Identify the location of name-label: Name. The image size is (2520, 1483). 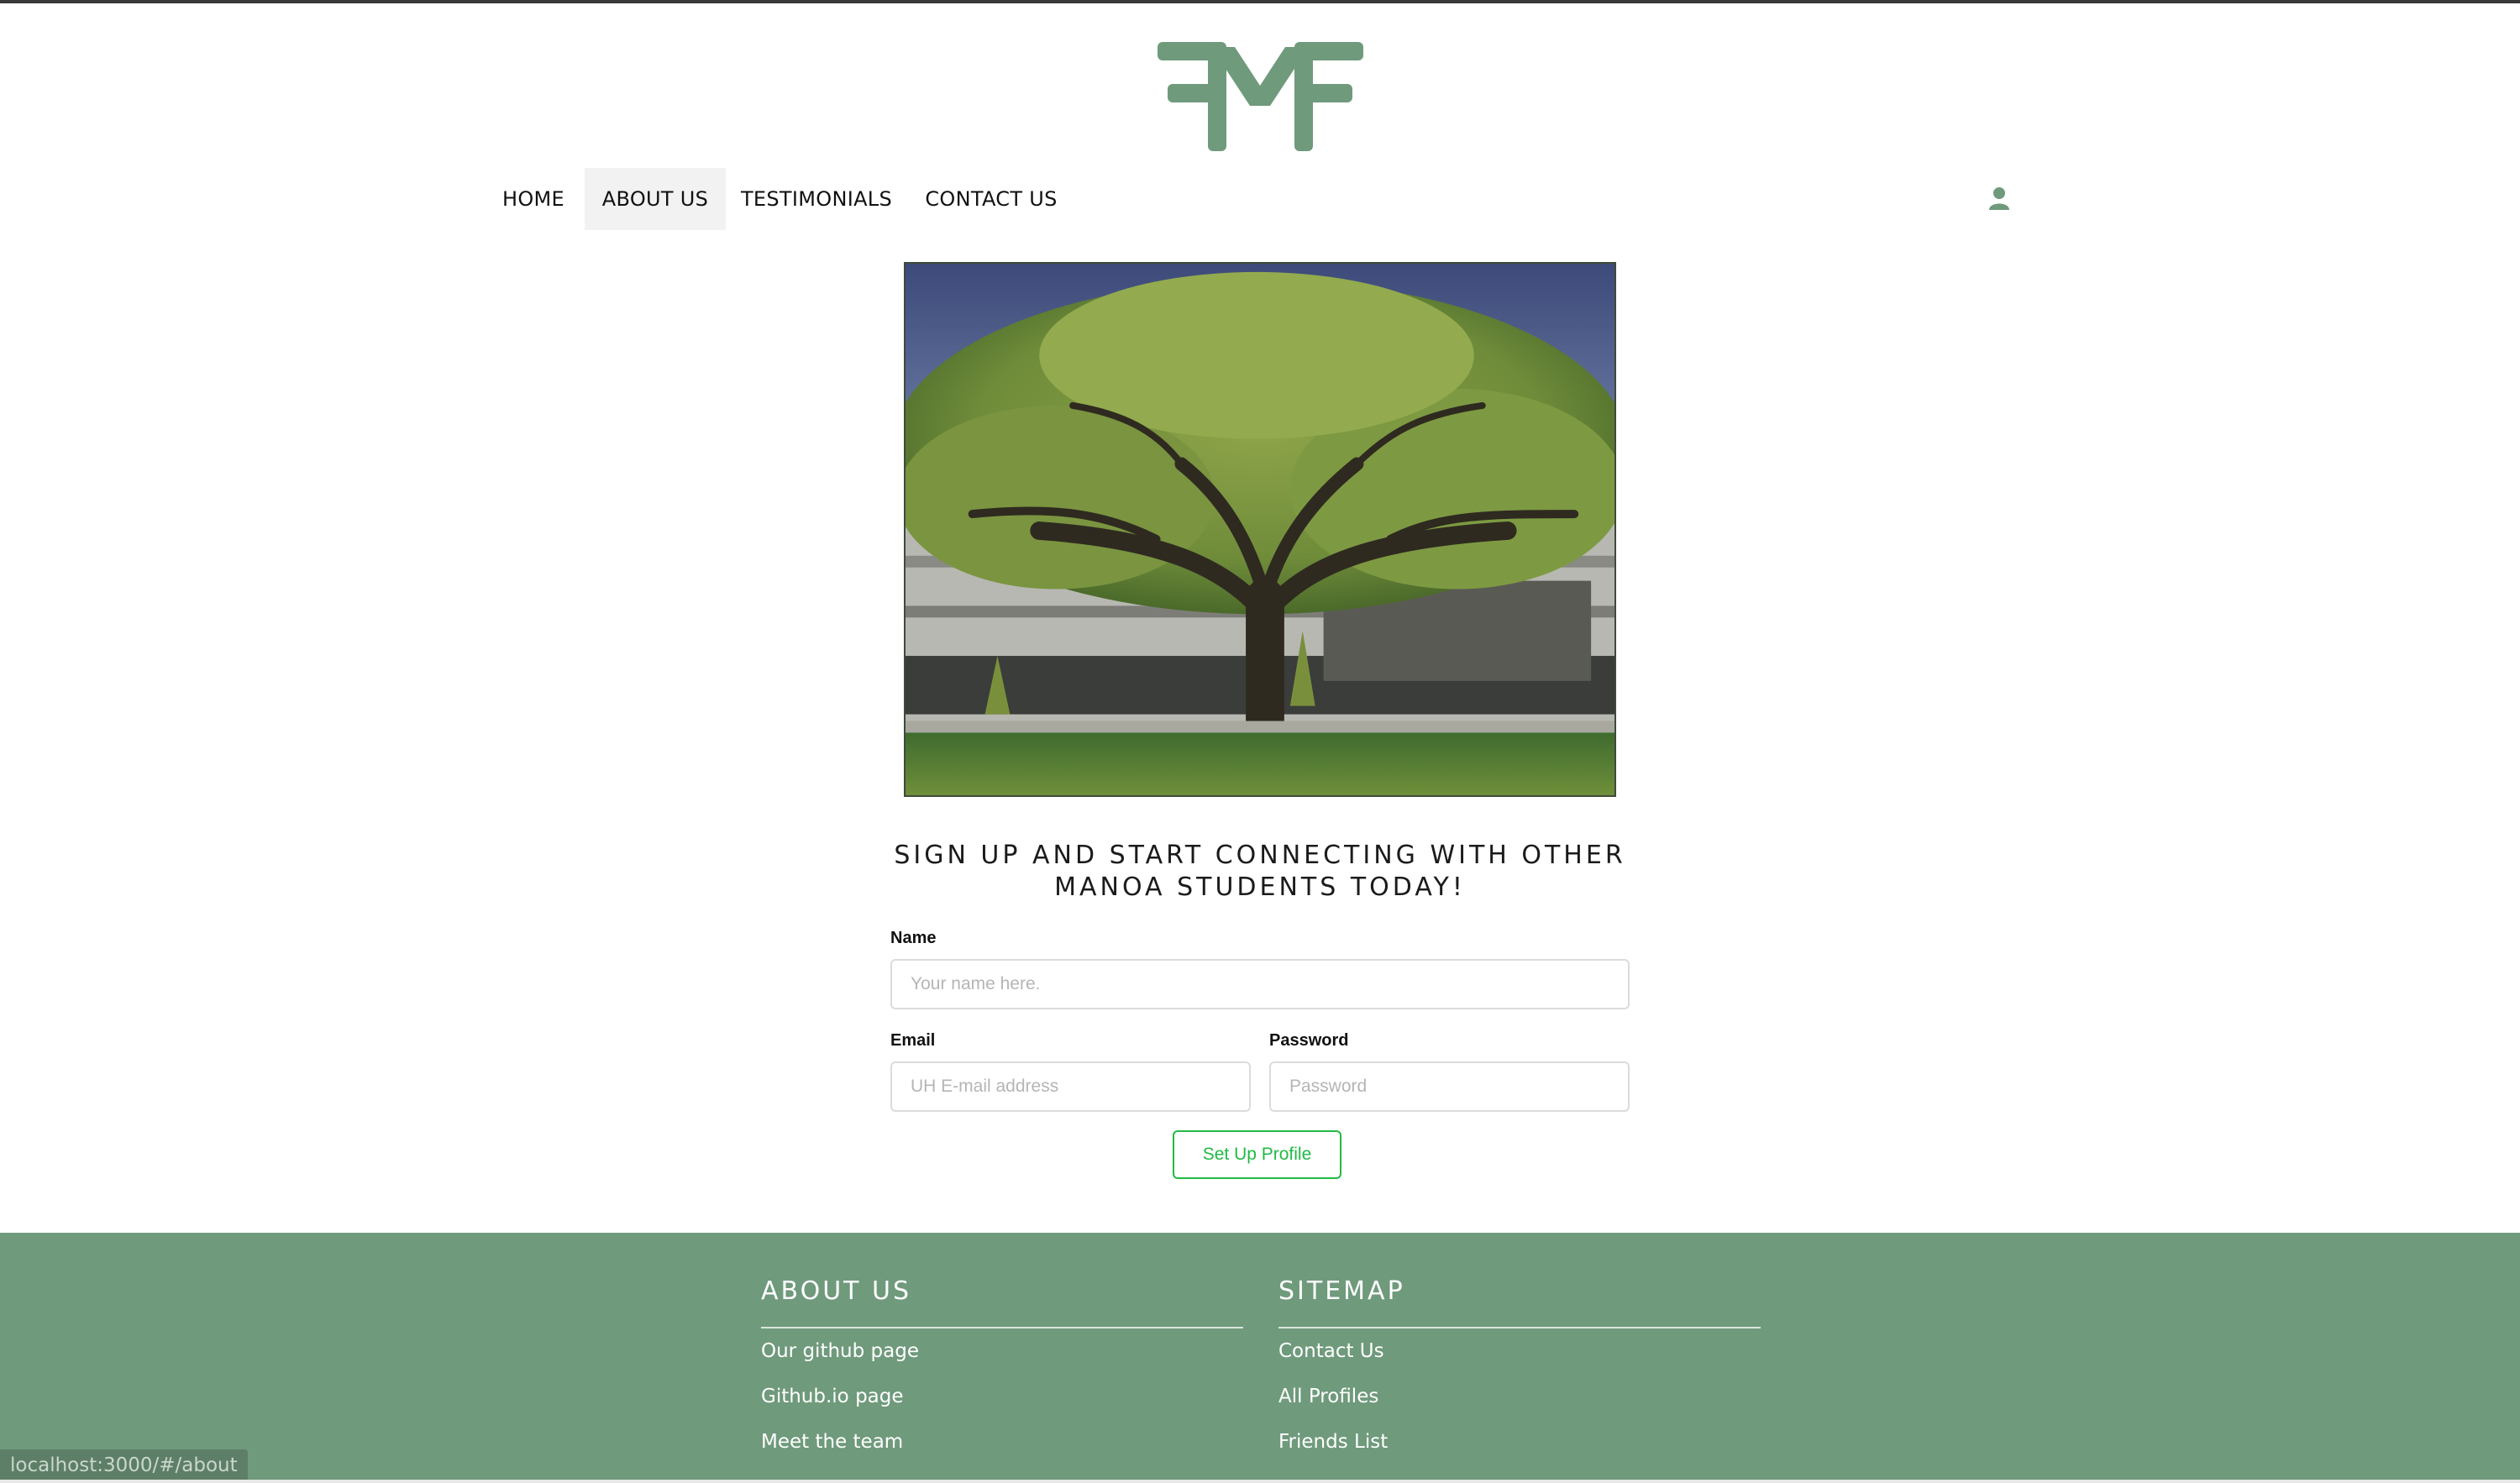
(913, 938).